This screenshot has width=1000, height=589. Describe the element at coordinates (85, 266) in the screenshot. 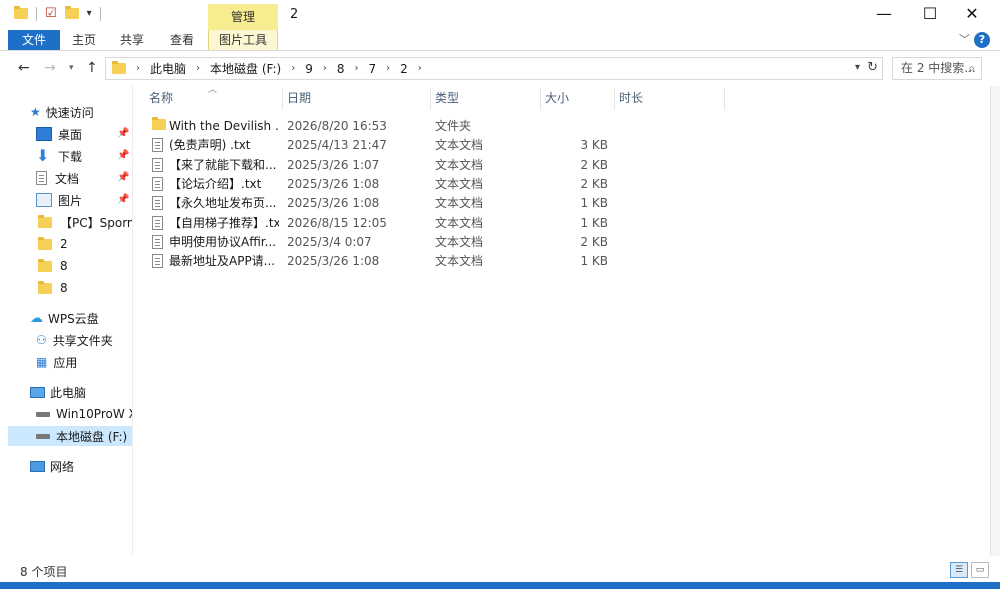

I see `nav-folder-8a: 8` at that location.